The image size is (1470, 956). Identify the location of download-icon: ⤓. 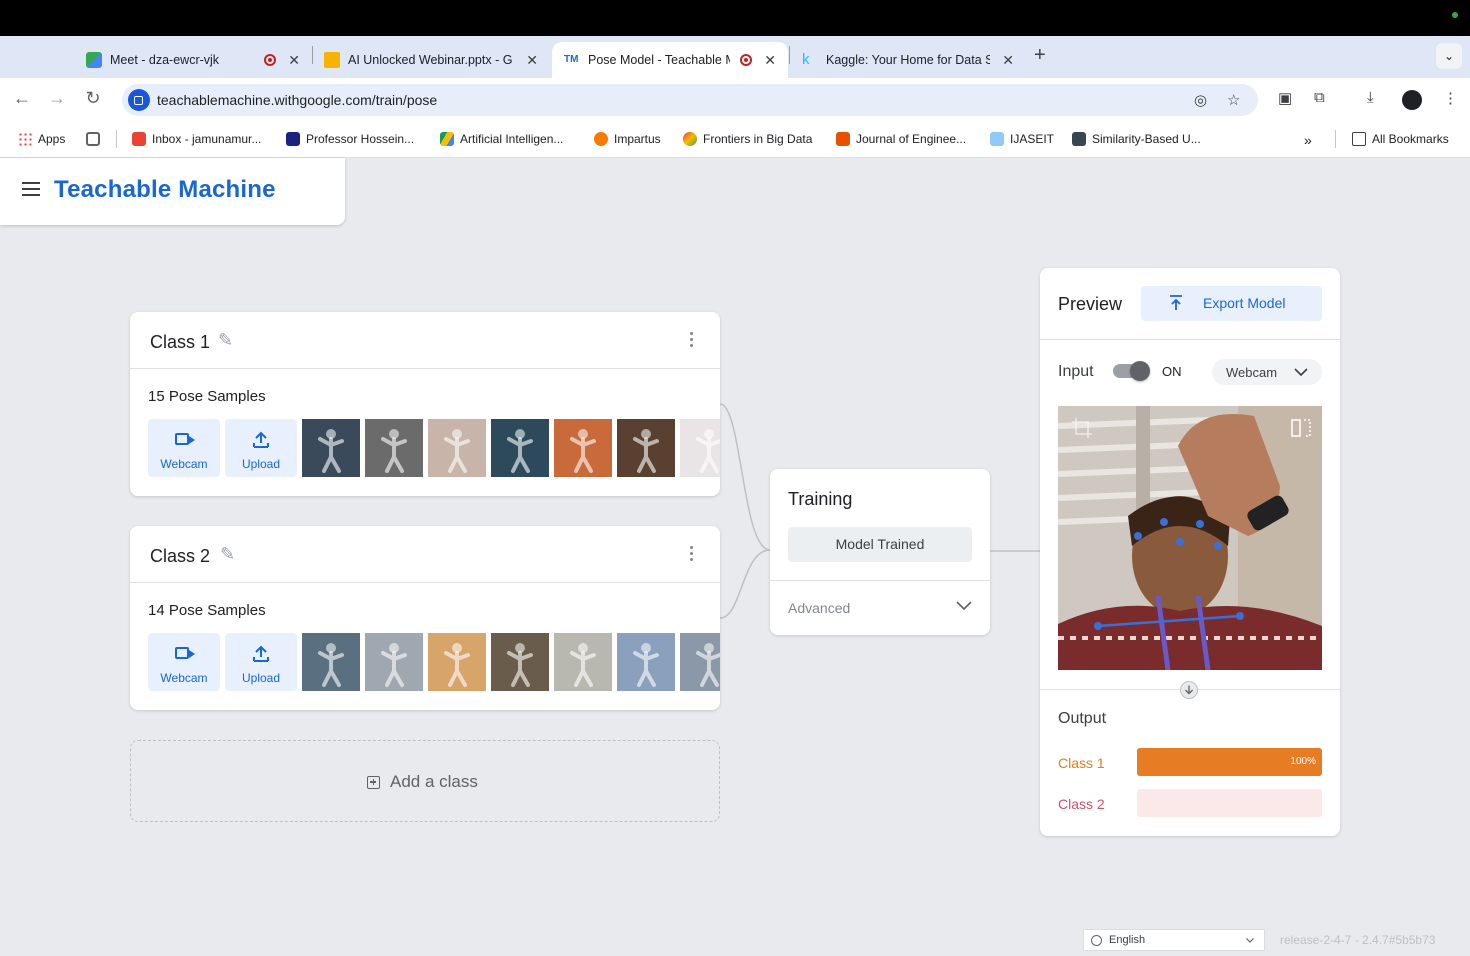
(1370, 97).